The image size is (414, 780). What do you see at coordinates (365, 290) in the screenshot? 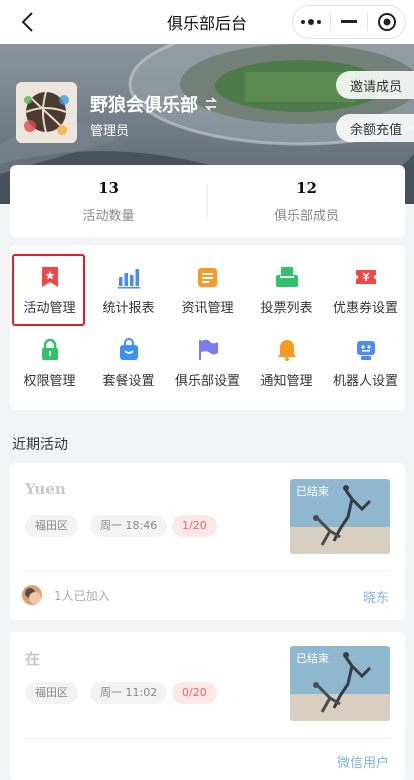
I see `menu-item-coupon-settings: 优惠券设置` at bounding box center [365, 290].